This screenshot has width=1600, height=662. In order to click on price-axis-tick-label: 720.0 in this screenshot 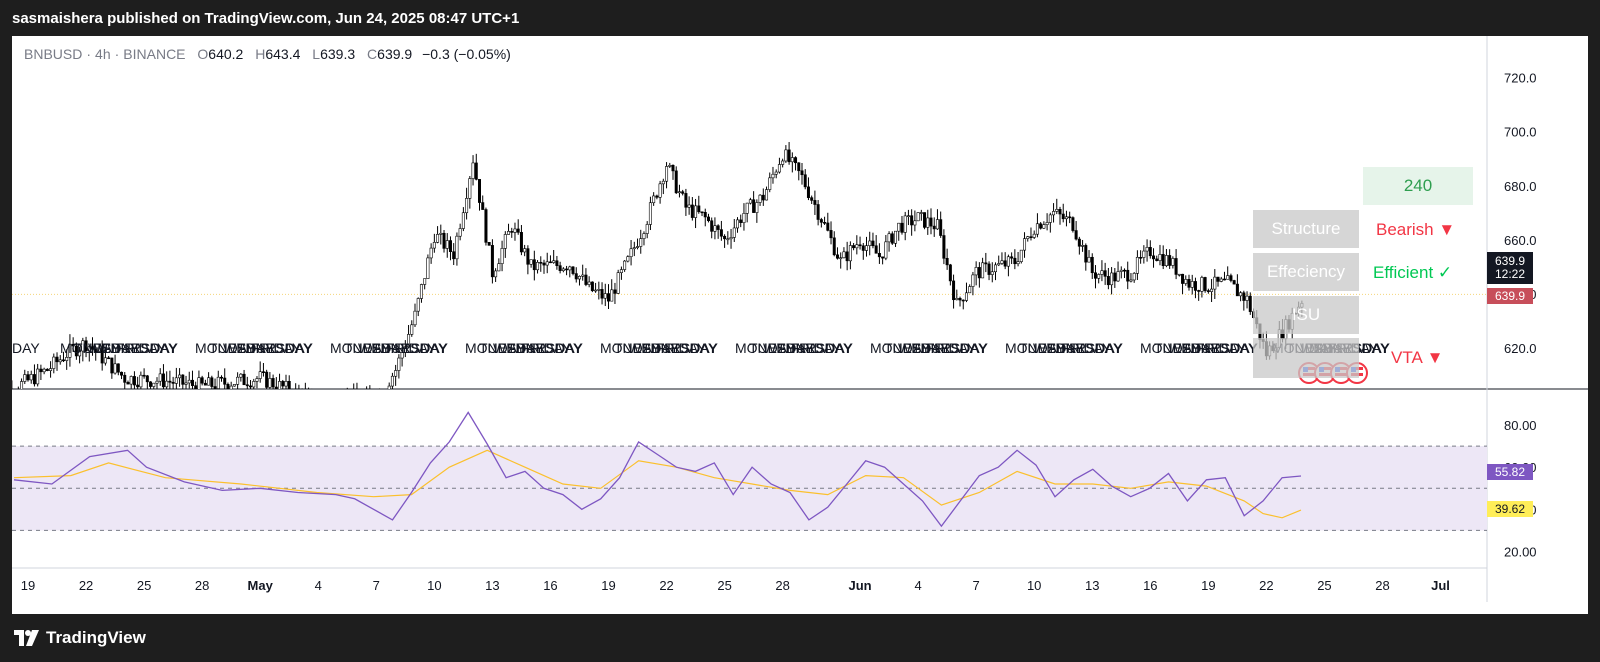, I will do `click(1520, 78)`.